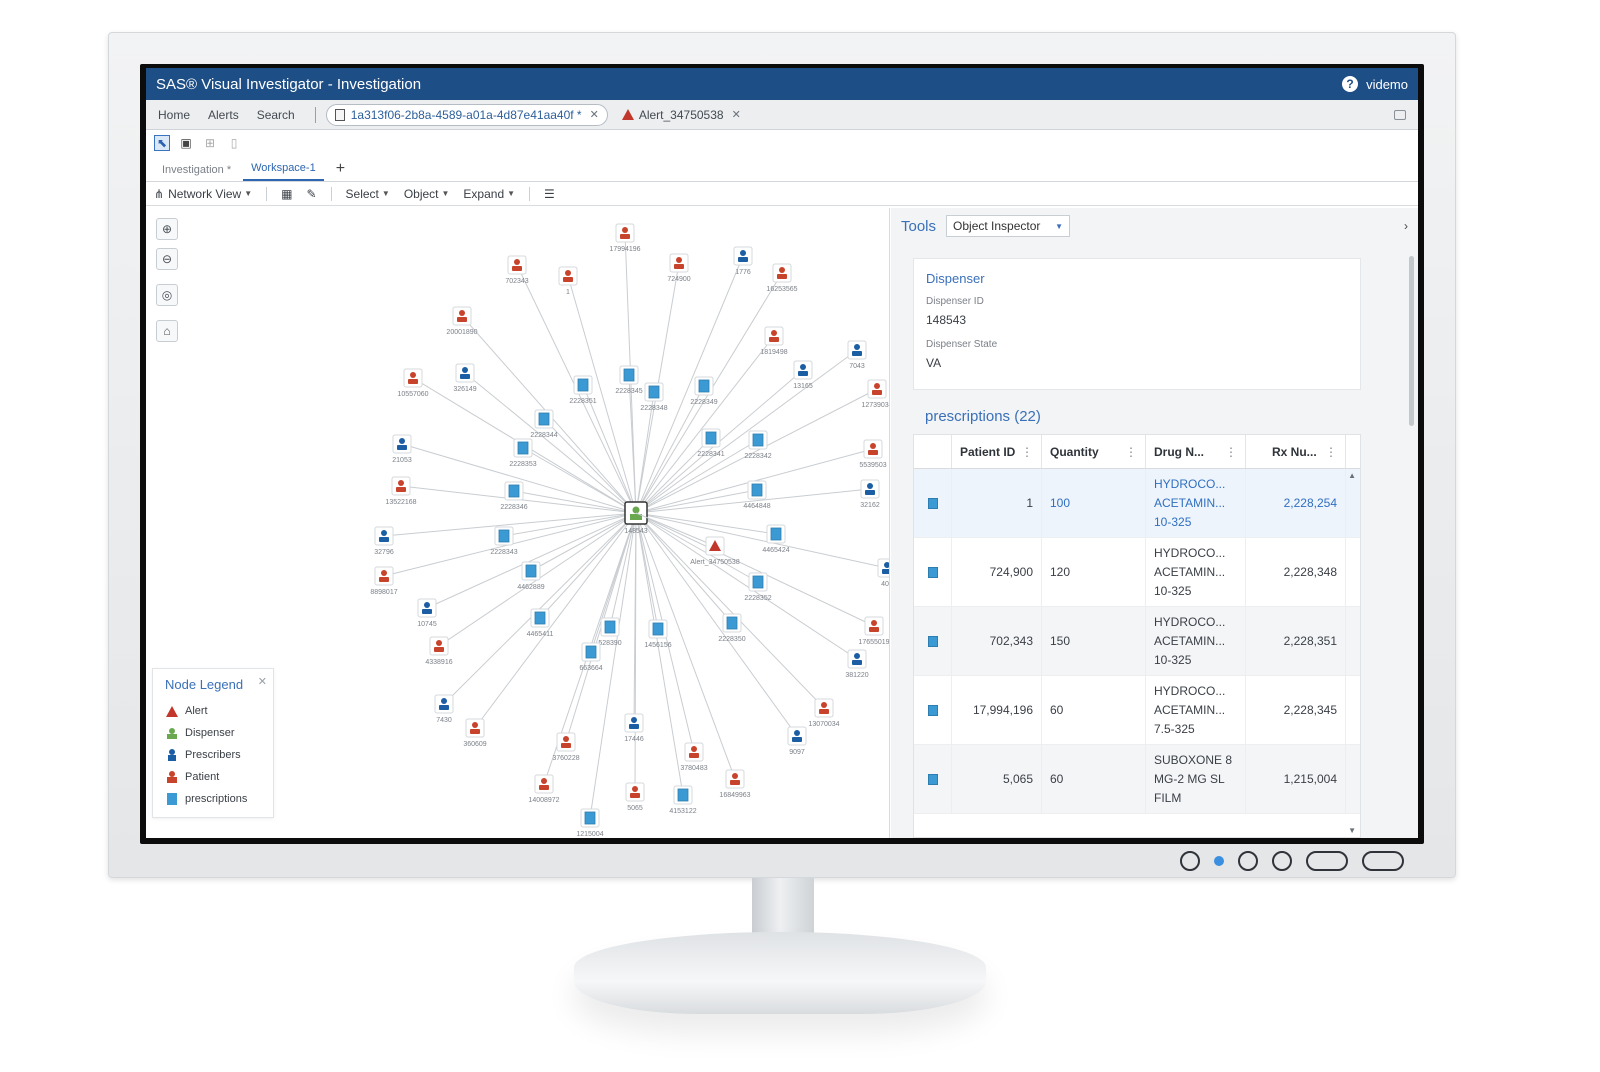 Image resolution: width=1600 pixels, height=1072 pixels. I want to click on expand-menu: Expand ▼, so click(489, 194).